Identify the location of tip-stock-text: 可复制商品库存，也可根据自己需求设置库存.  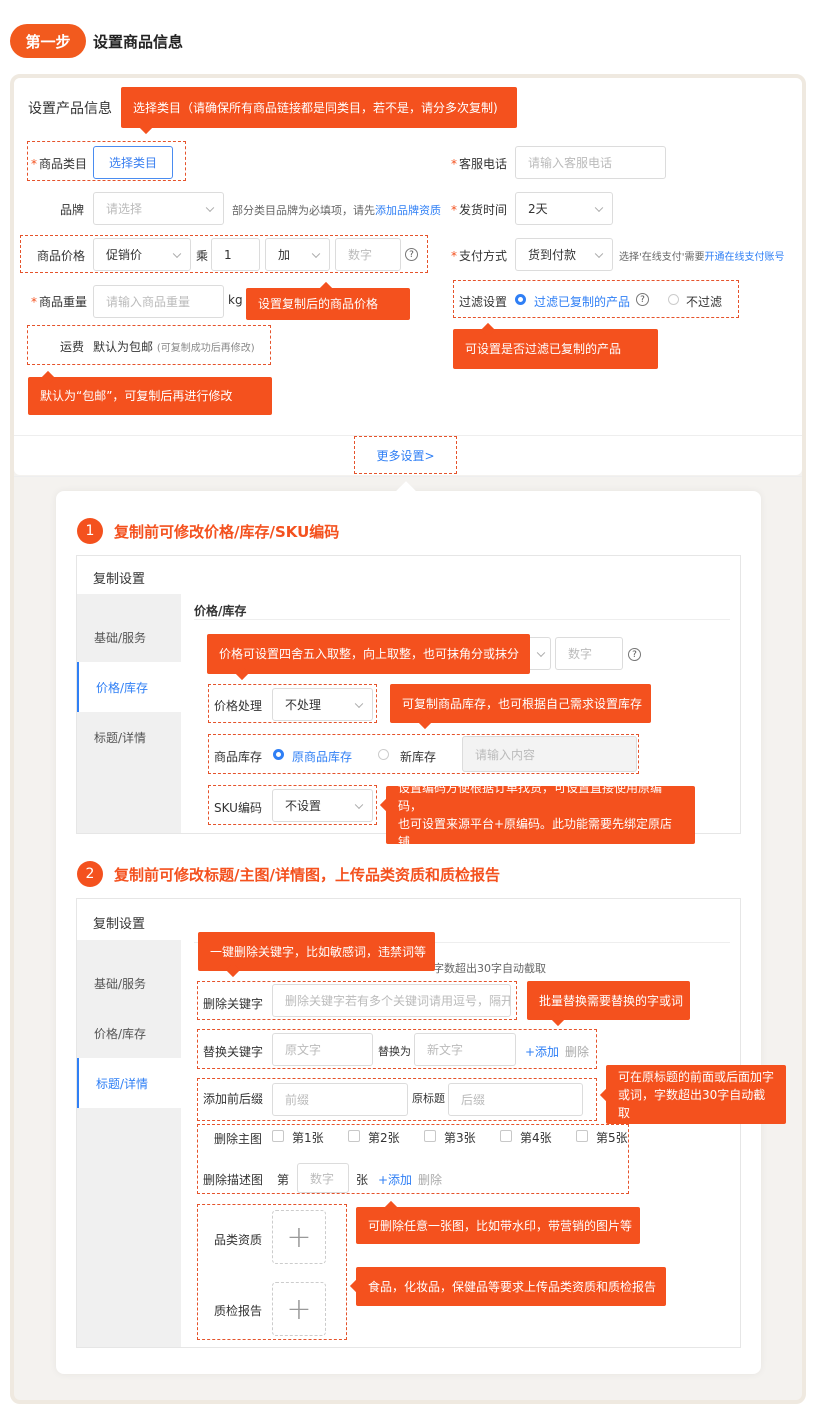
(522, 703).